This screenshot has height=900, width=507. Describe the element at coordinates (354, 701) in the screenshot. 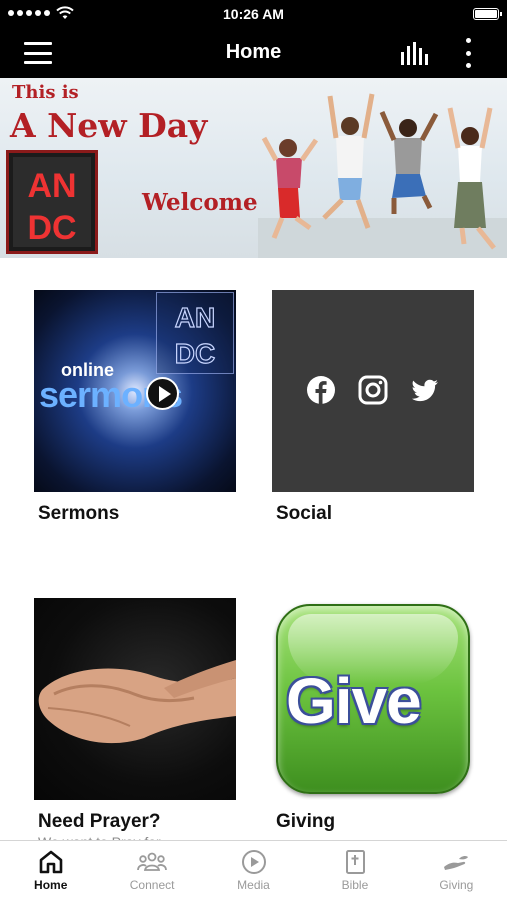

I see `give-graphic-text: Give` at that location.